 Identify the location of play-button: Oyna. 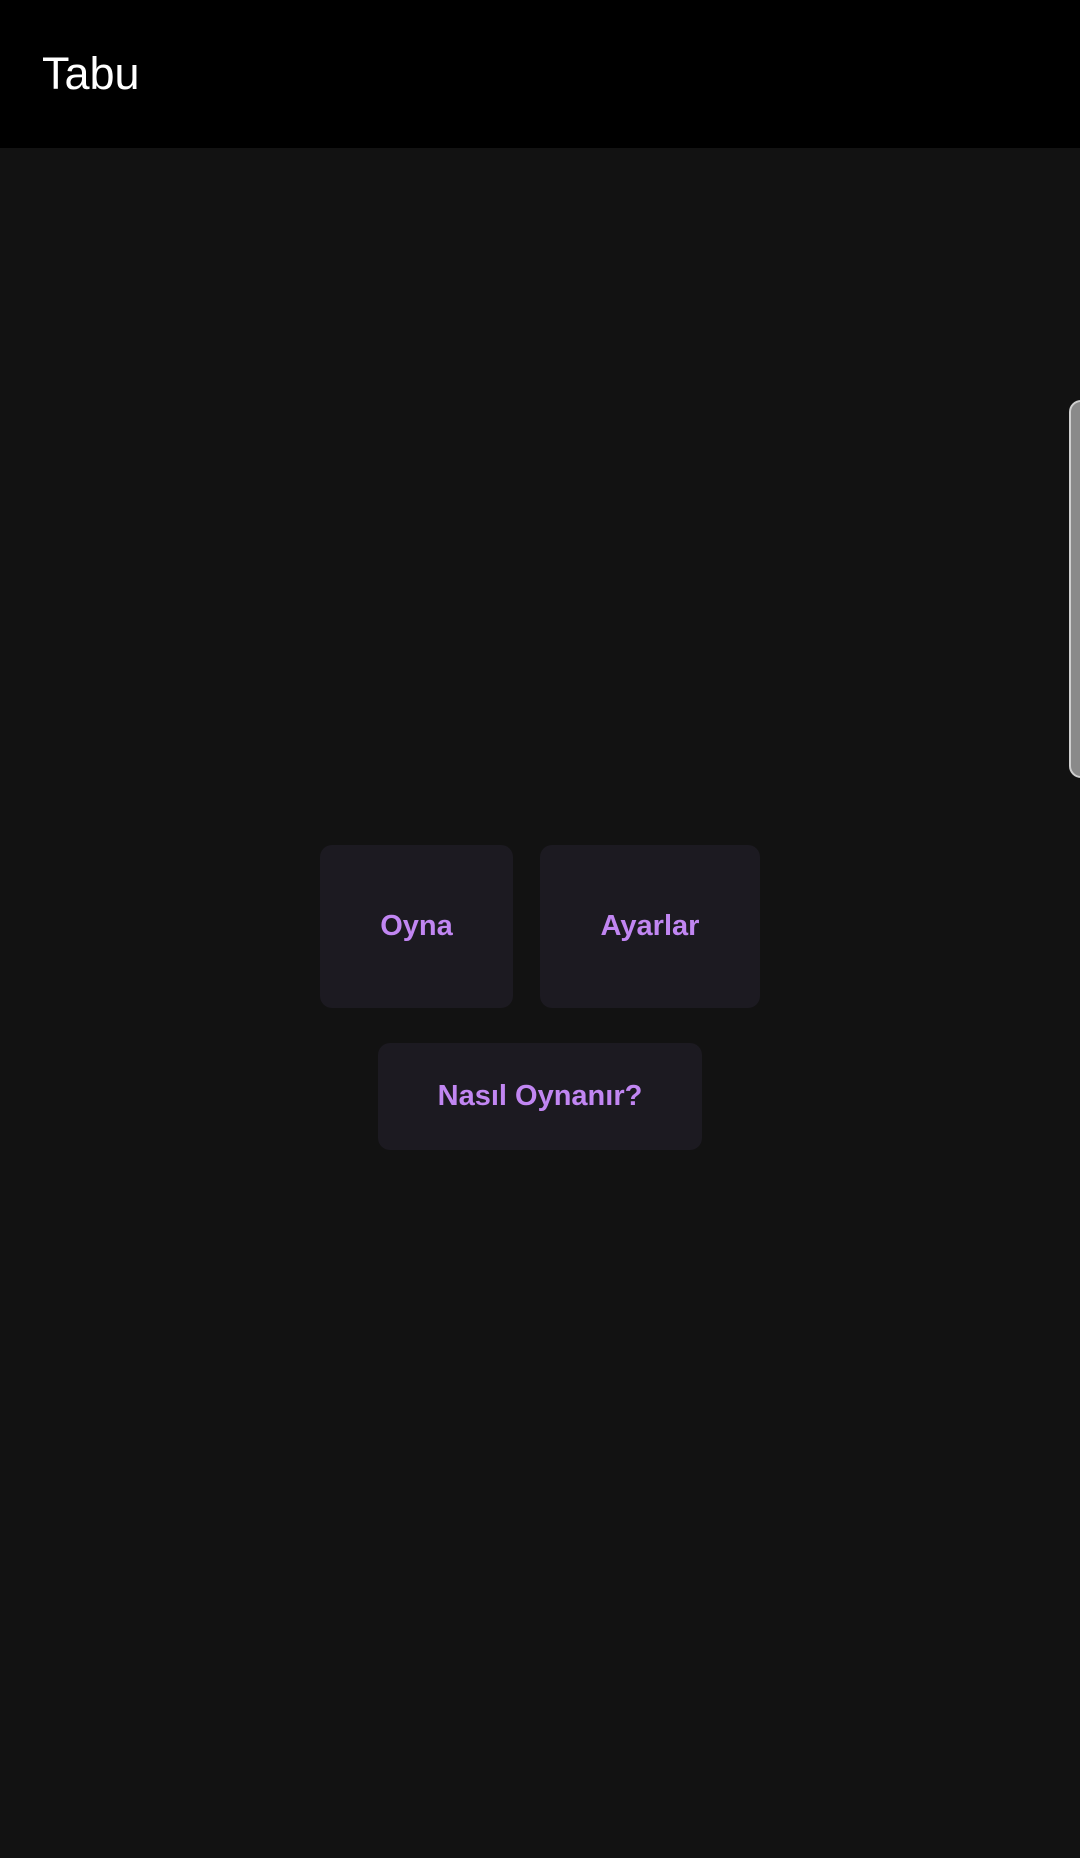
(416, 926).